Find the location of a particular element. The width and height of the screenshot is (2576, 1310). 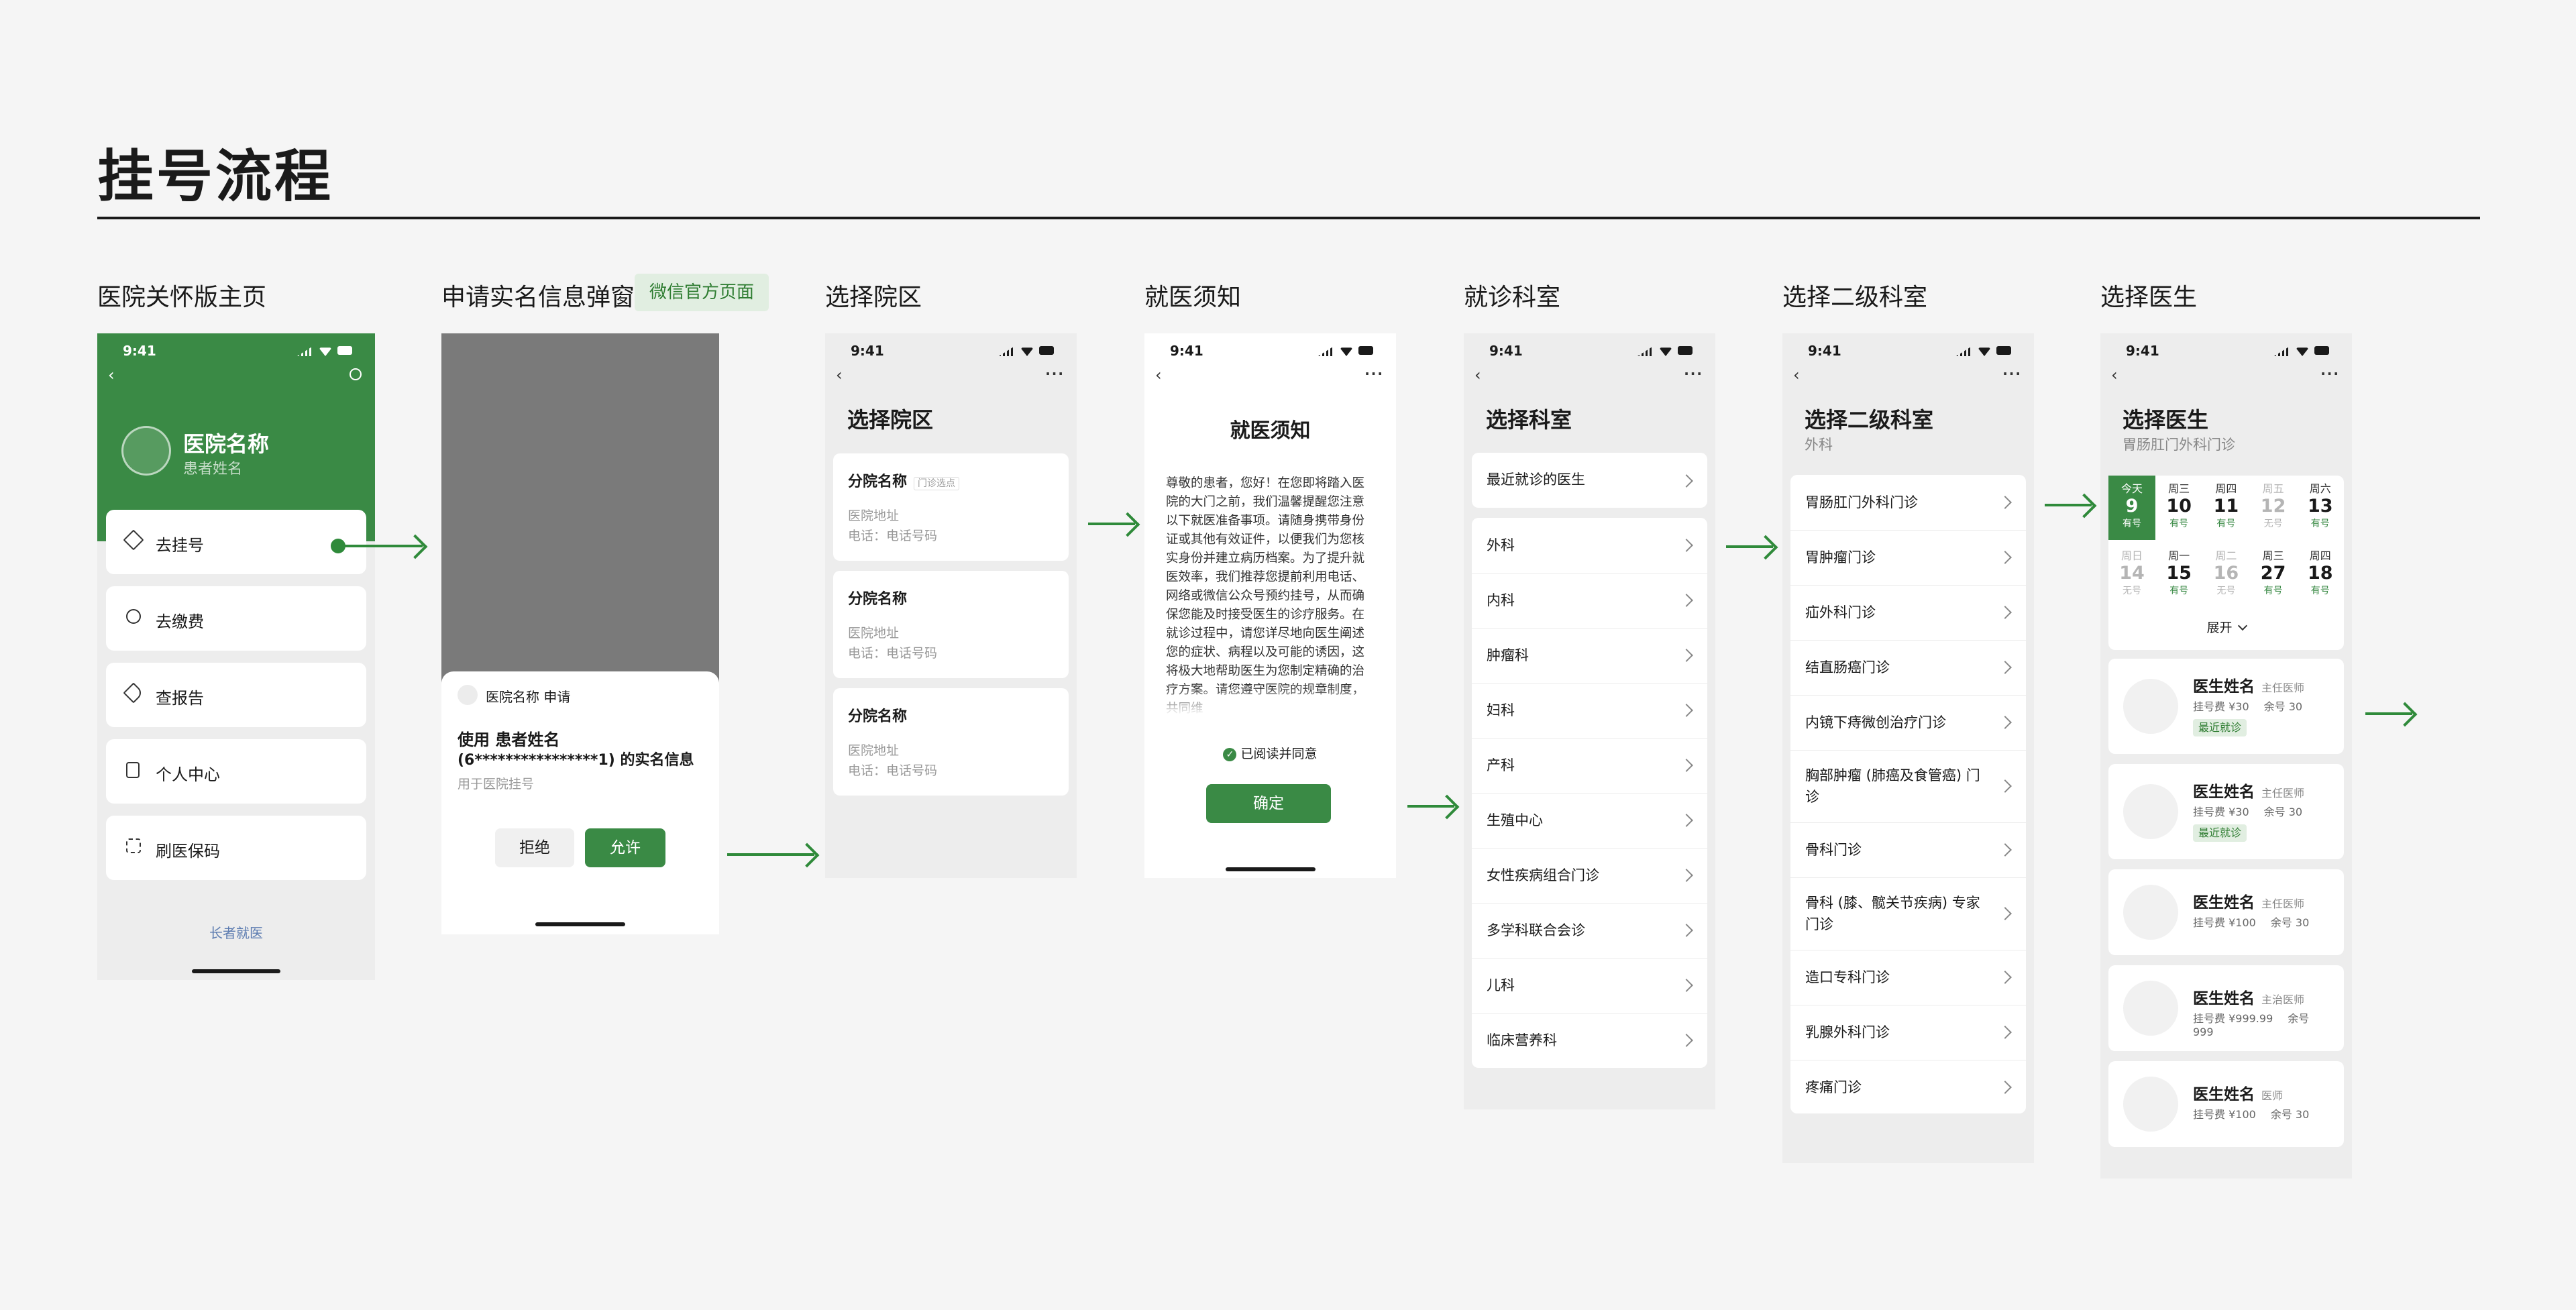

register-icon is located at coordinates (133, 540).